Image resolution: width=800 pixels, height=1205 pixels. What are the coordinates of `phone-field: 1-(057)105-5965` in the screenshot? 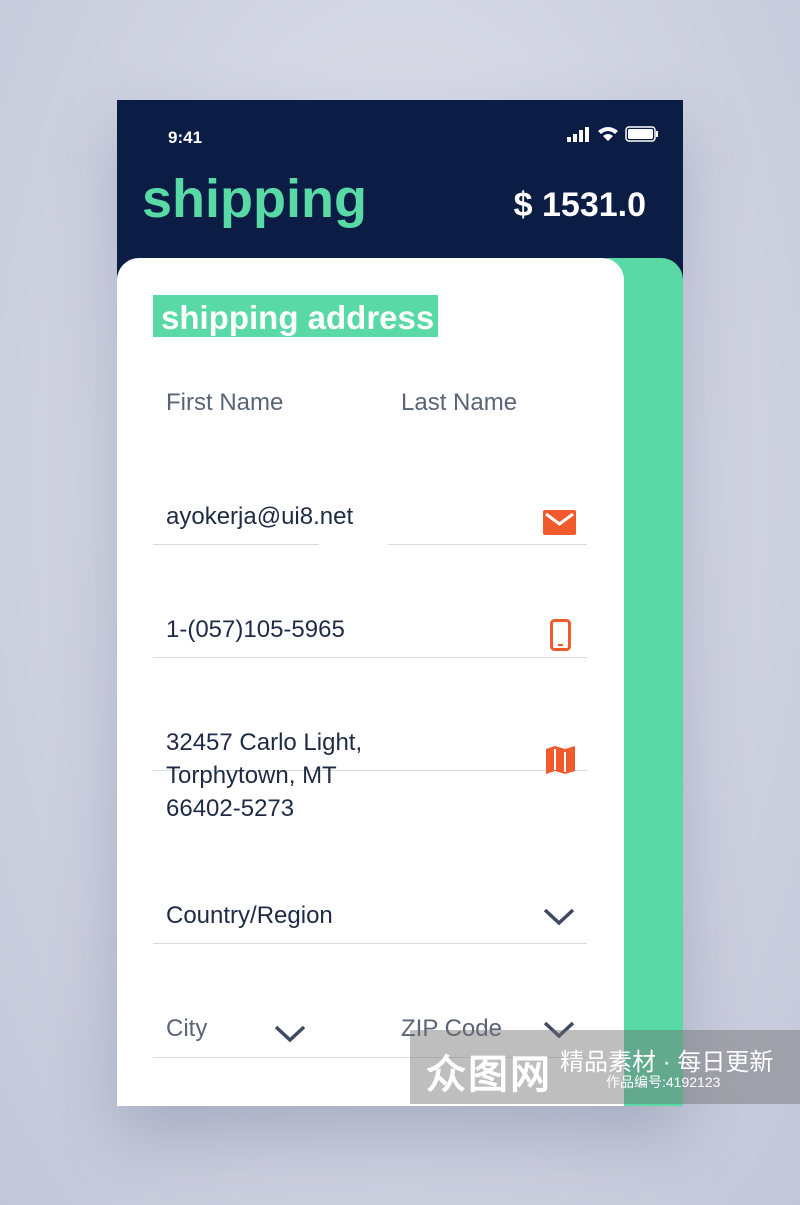 It's located at (255, 629).